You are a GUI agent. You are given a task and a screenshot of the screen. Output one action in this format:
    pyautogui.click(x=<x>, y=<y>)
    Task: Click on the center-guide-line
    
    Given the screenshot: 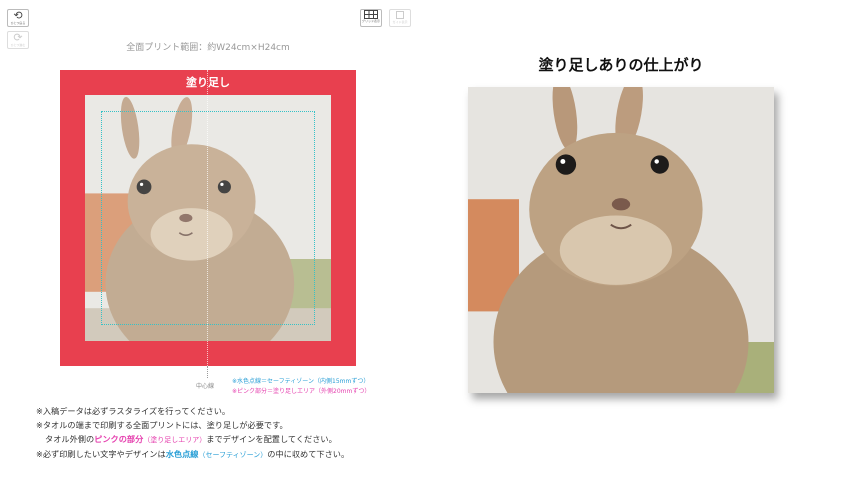 What is the action you would take?
    pyautogui.click(x=207, y=218)
    